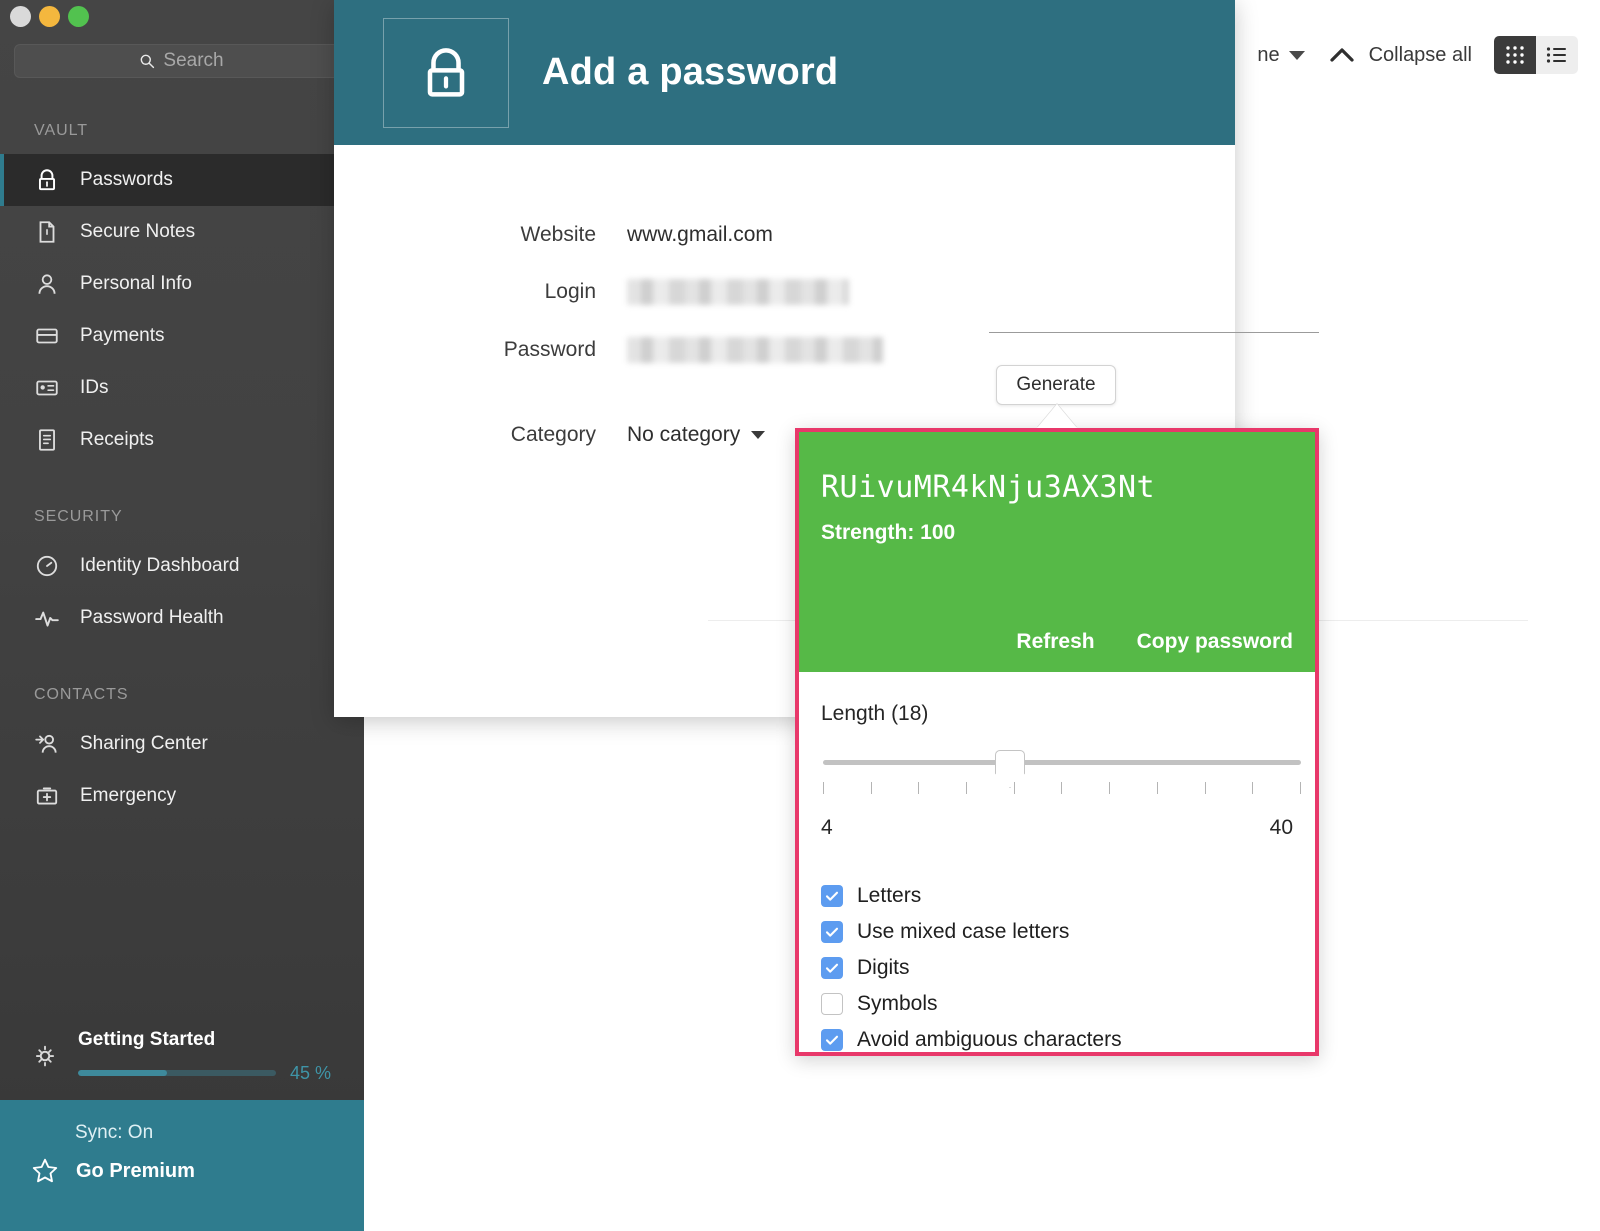  What do you see at coordinates (1154, 332) in the screenshot?
I see `password-field-underline` at bounding box center [1154, 332].